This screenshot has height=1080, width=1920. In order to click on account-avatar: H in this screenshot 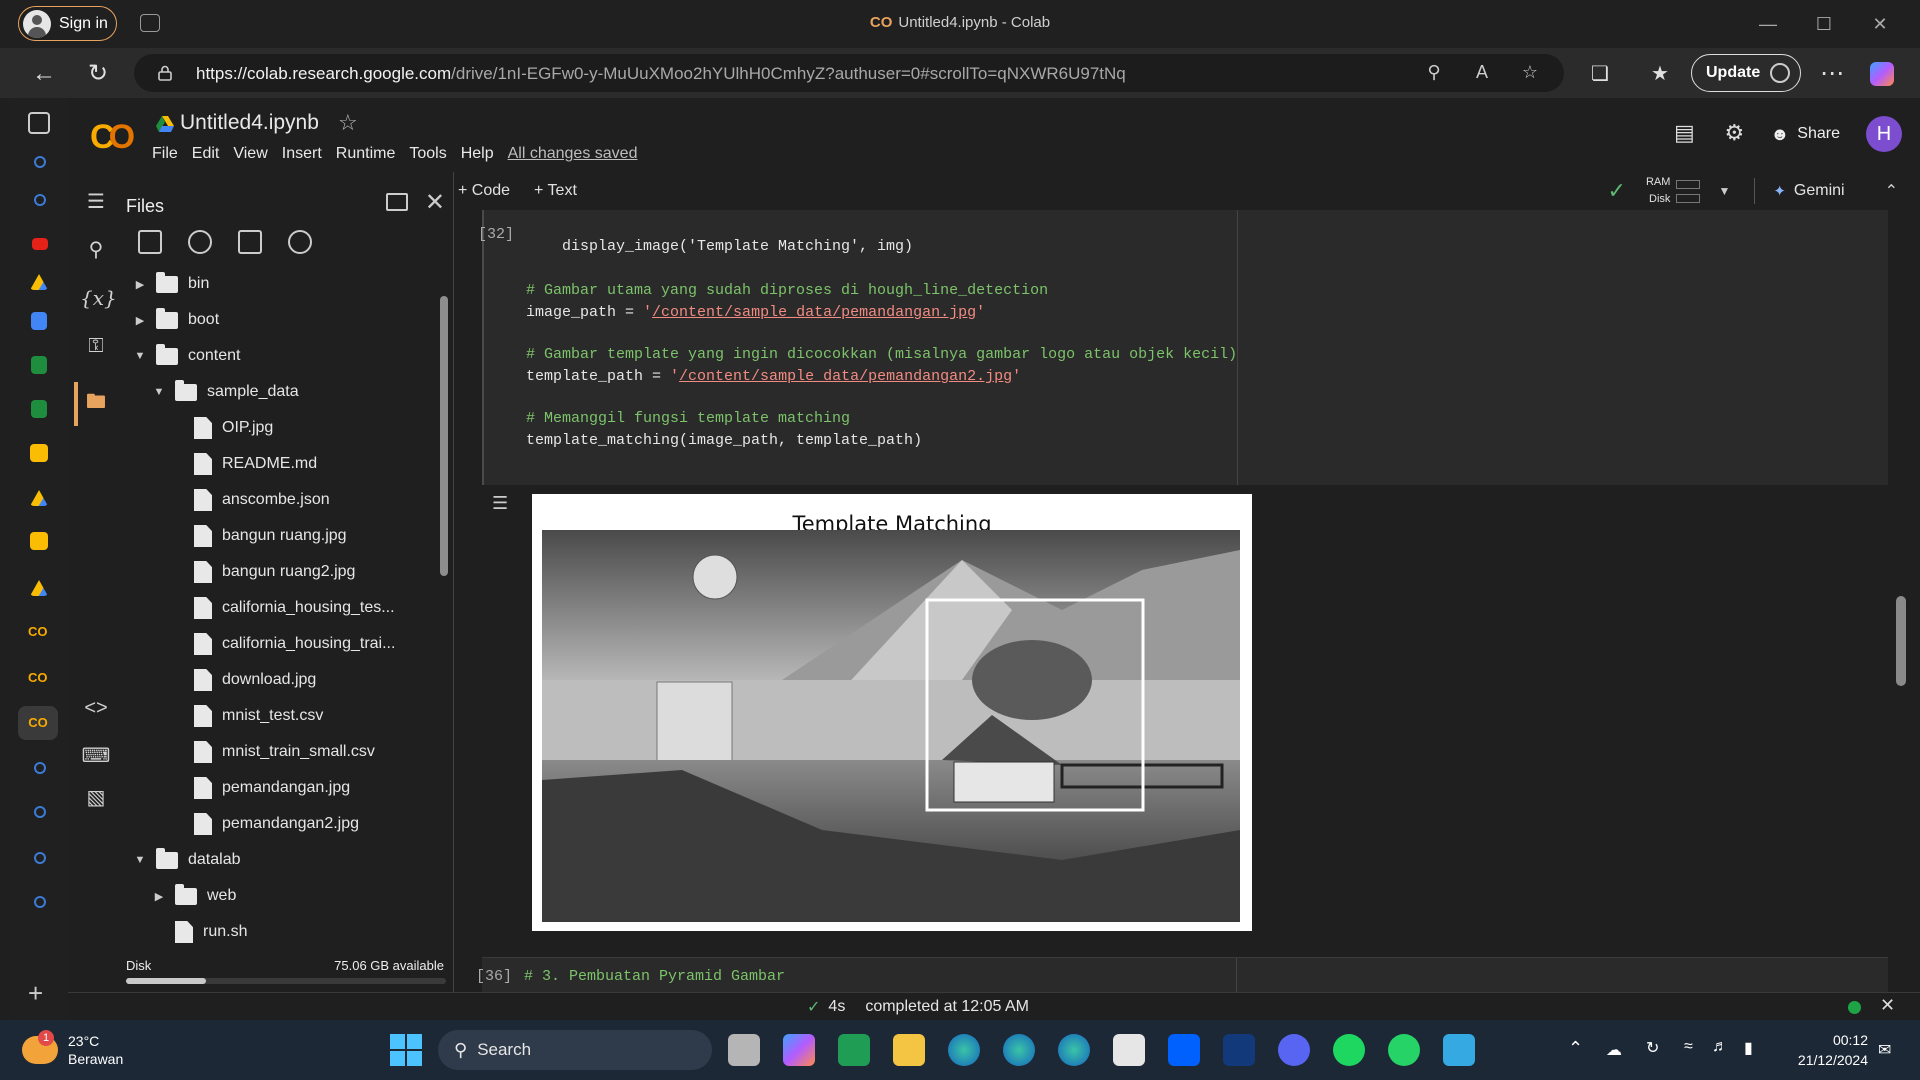, I will do `click(1884, 134)`.